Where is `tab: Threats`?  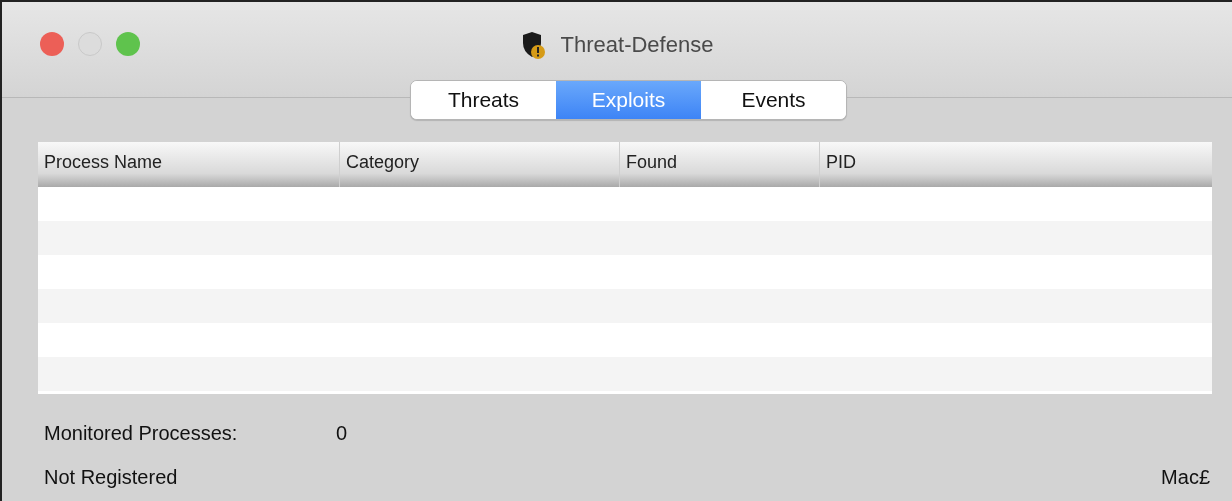 tab: Threats is located at coordinates (483, 100).